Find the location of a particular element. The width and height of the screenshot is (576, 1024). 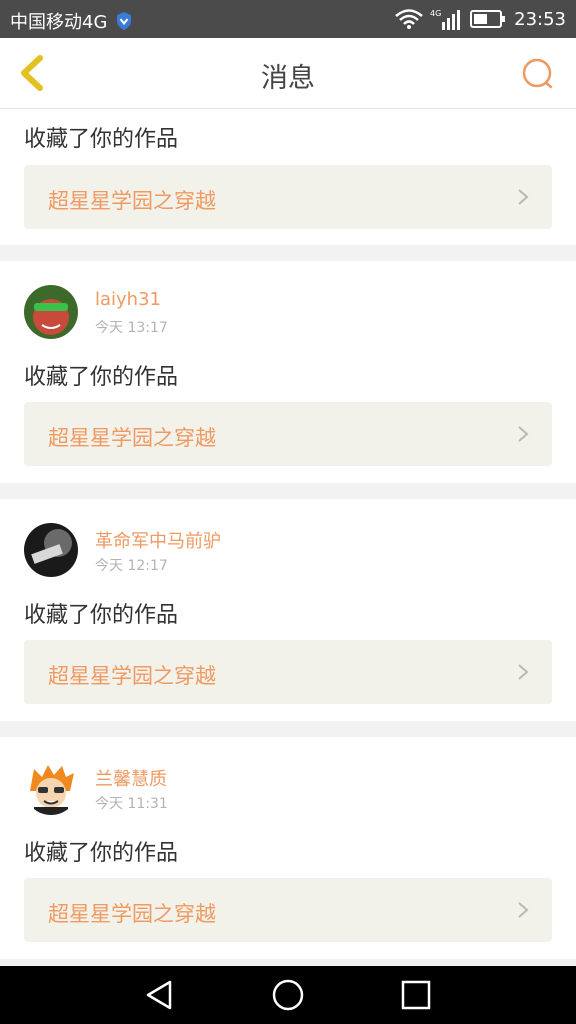

user-name: 兰馨慧质 is located at coordinates (131, 778).